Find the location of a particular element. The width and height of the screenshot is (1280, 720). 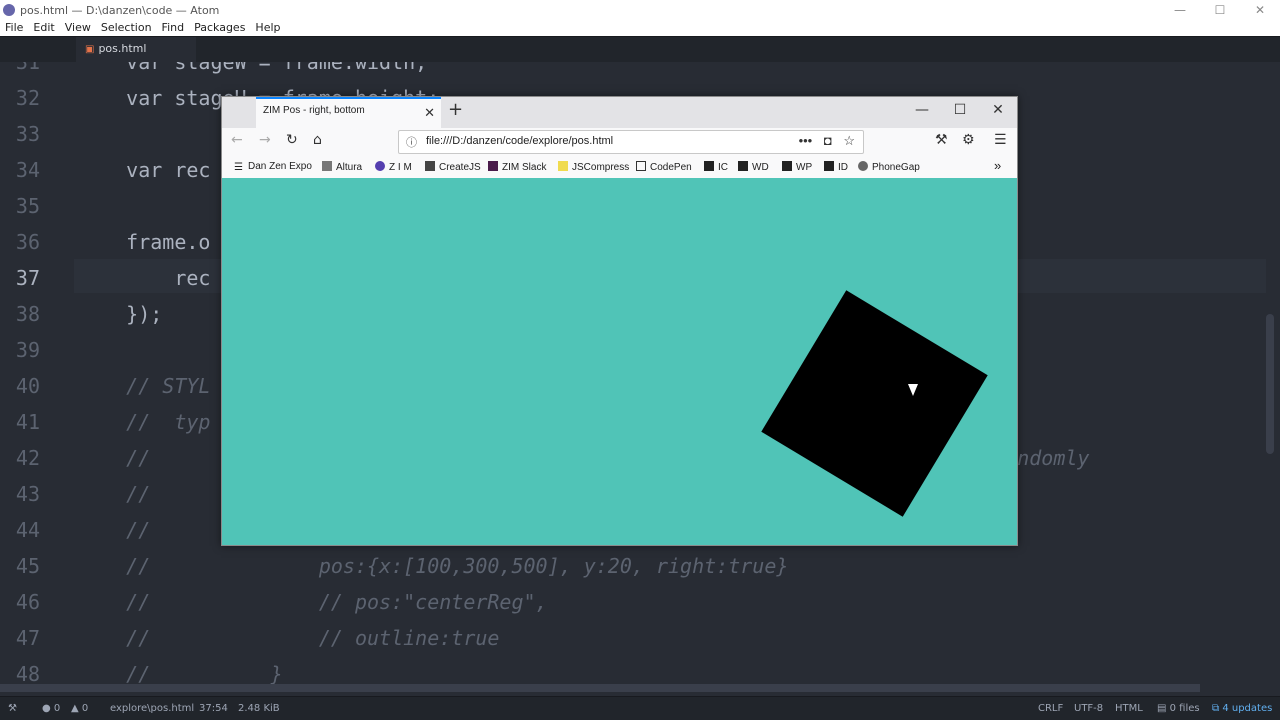

bookmark-star-icon: ☆ is located at coordinates (849, 140).